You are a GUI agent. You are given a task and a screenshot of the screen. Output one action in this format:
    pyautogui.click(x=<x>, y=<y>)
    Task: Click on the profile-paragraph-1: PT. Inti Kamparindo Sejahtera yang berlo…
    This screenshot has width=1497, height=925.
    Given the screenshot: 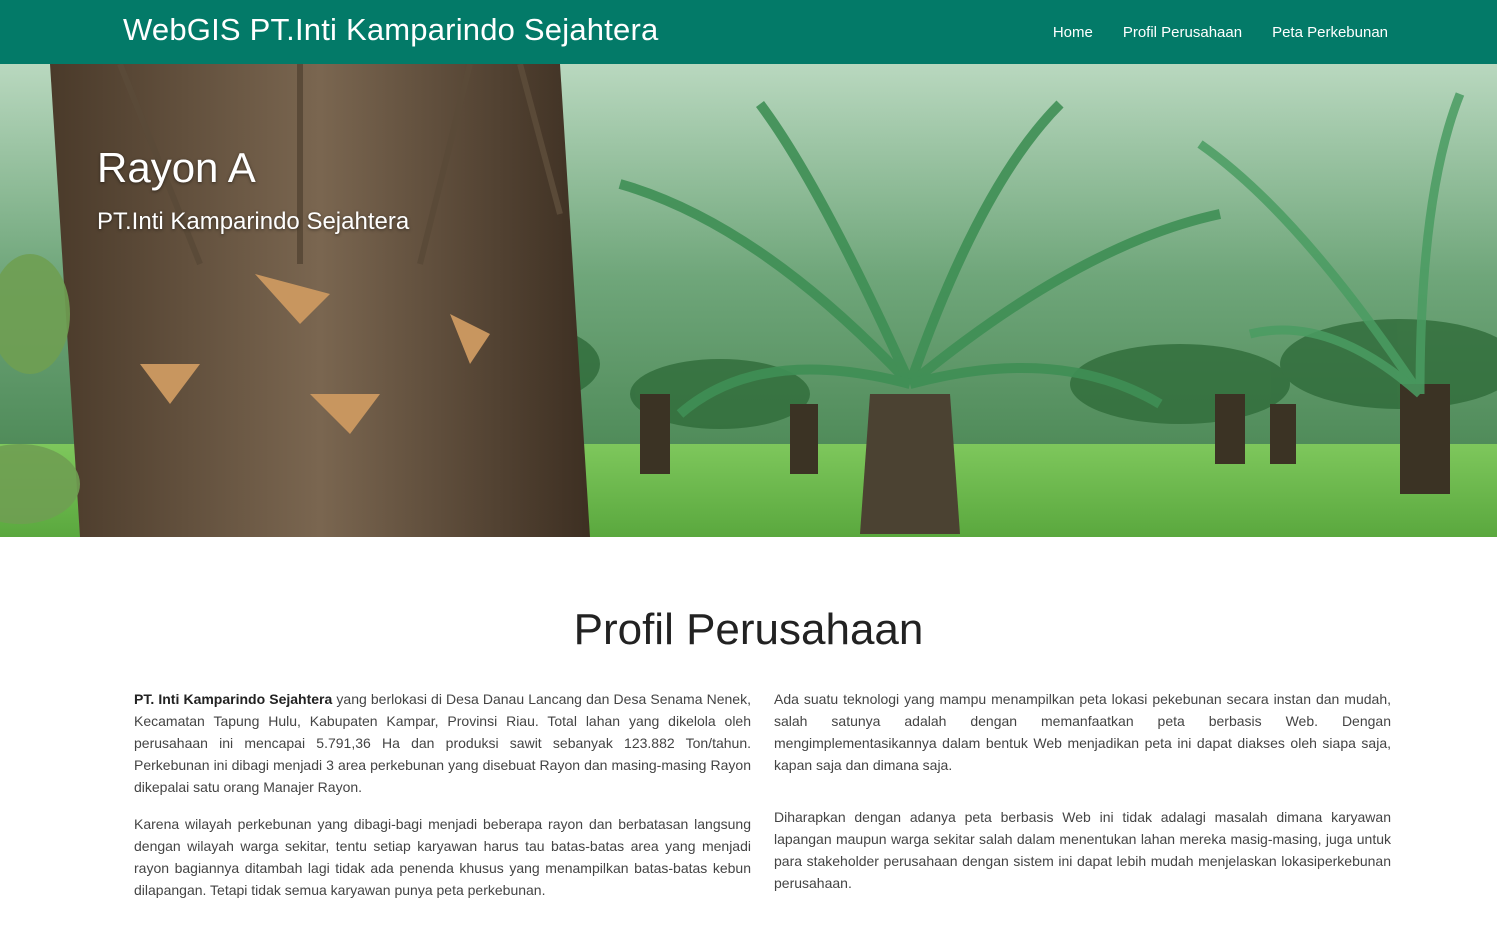 What is the action you would take?
    pyautogui.click(x=442, y=743)
    